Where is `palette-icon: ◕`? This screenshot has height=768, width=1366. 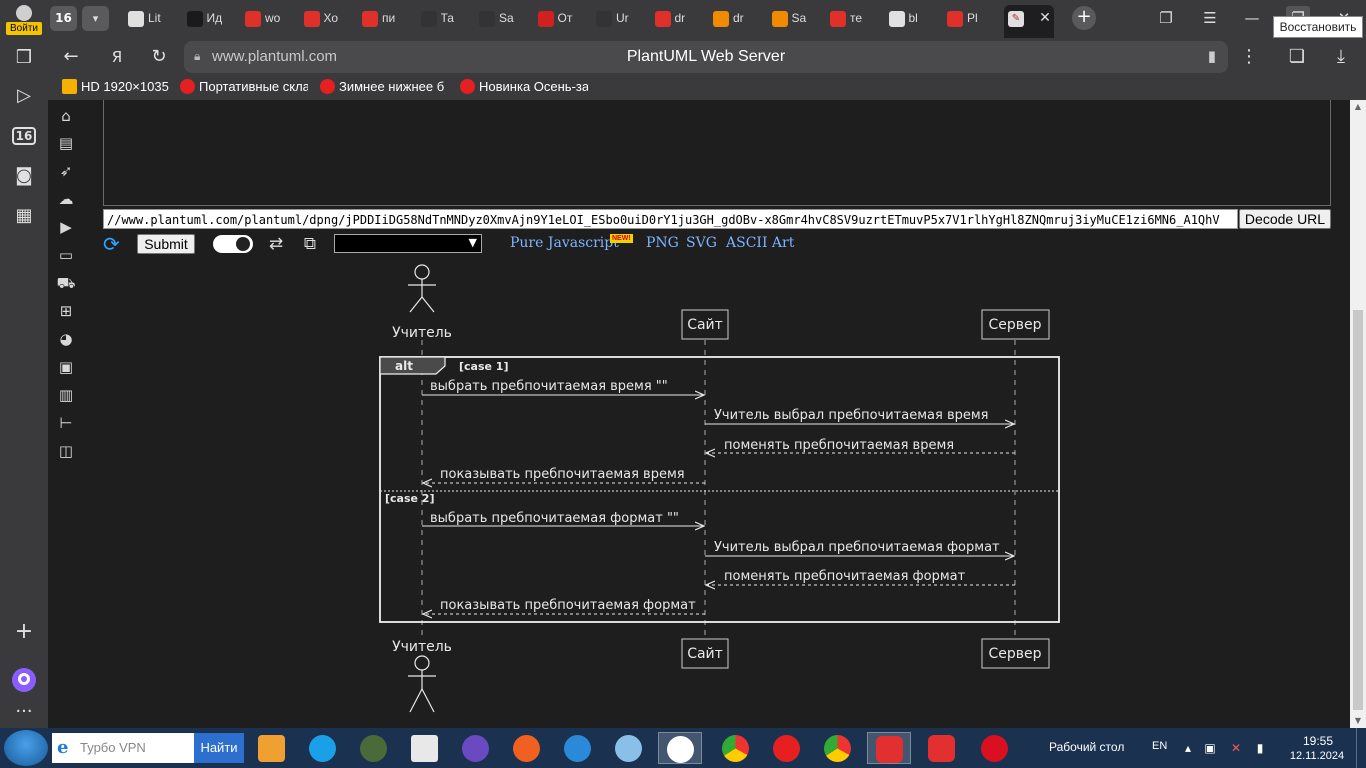 palette-icon: ◕ is located at coordinates (66, 339).